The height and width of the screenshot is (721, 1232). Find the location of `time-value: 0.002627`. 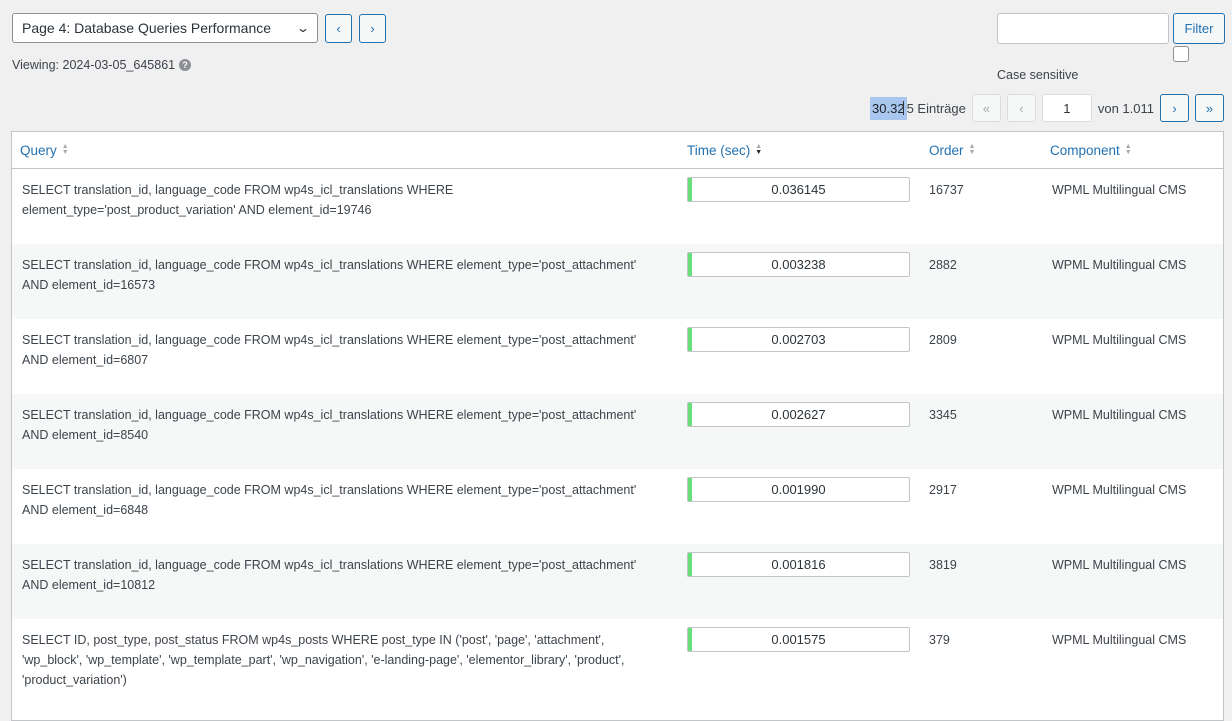

time-value: 0.002627 is located at coordinates (798, 414).